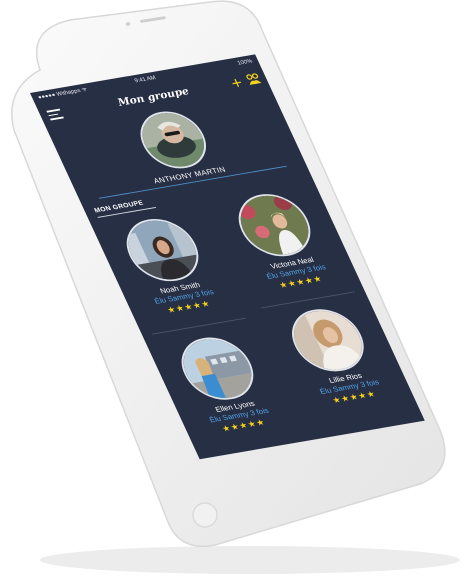  What do you see at coordinates (205, 515) in the screenshot?
I see `home-button` at bounding box center [205, 515].